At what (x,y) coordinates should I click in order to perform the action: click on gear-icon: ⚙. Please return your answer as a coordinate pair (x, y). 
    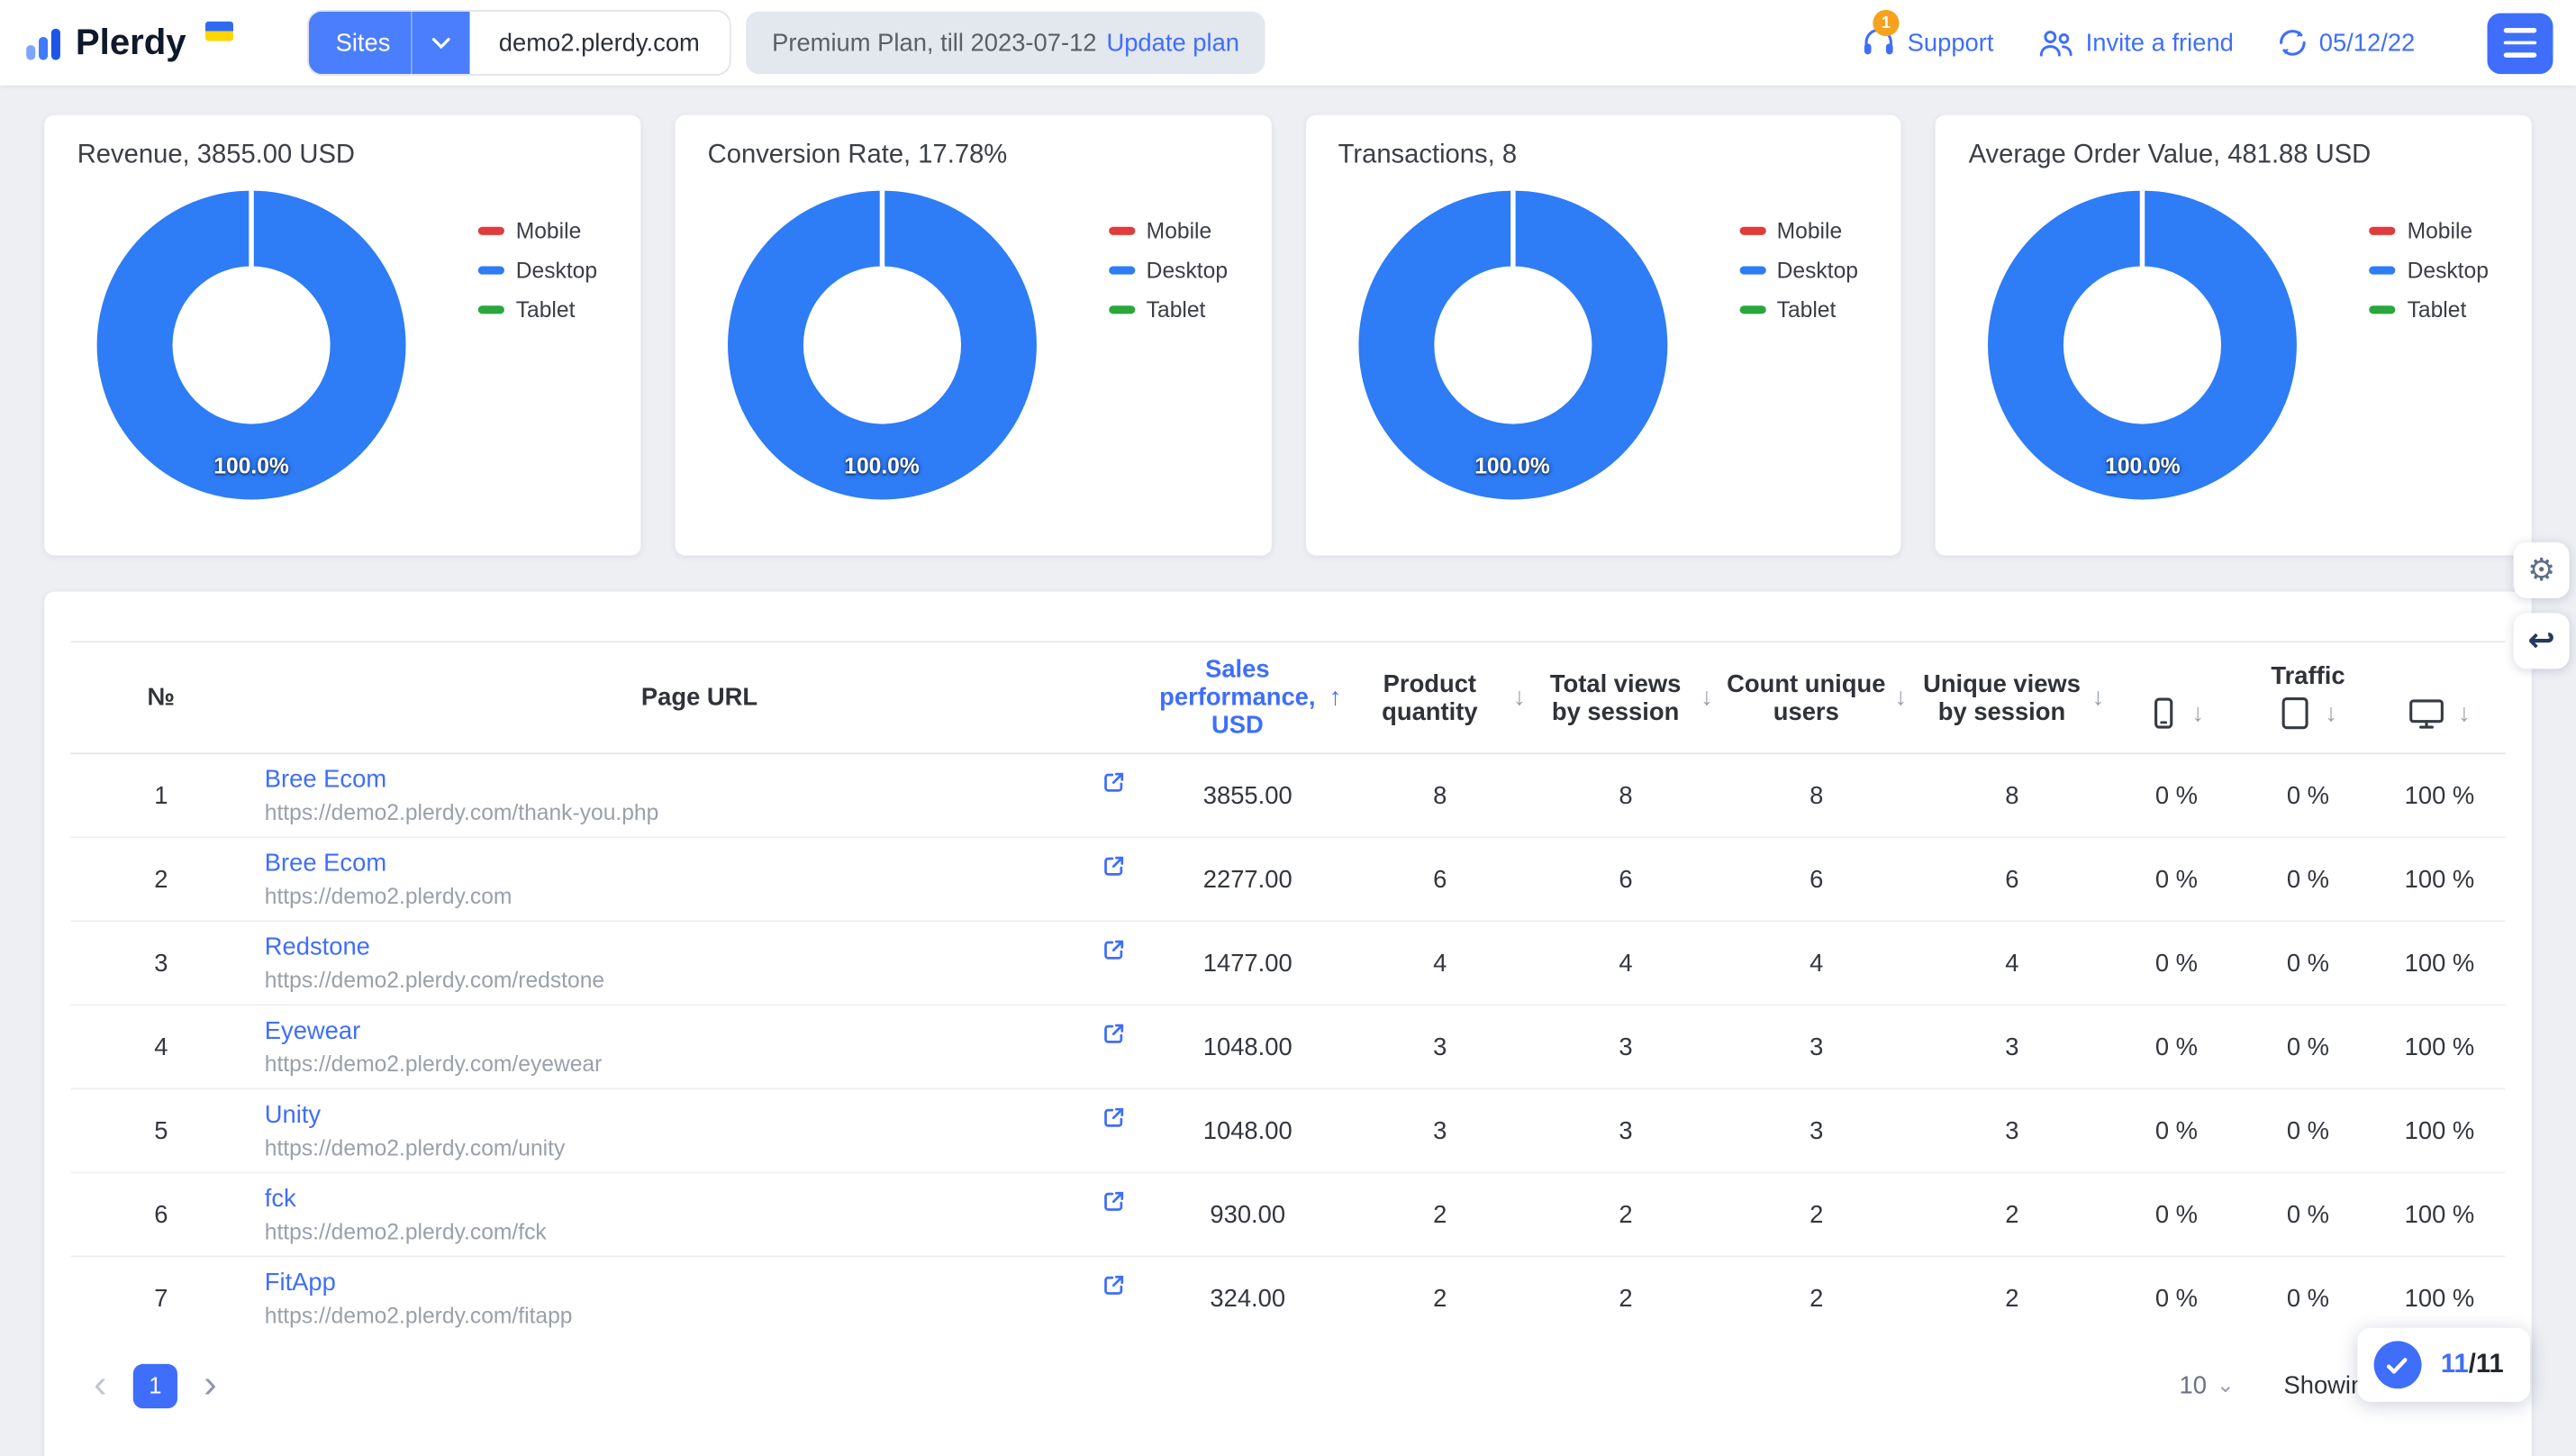
    Looking at the image, I should click on (2541, 570).